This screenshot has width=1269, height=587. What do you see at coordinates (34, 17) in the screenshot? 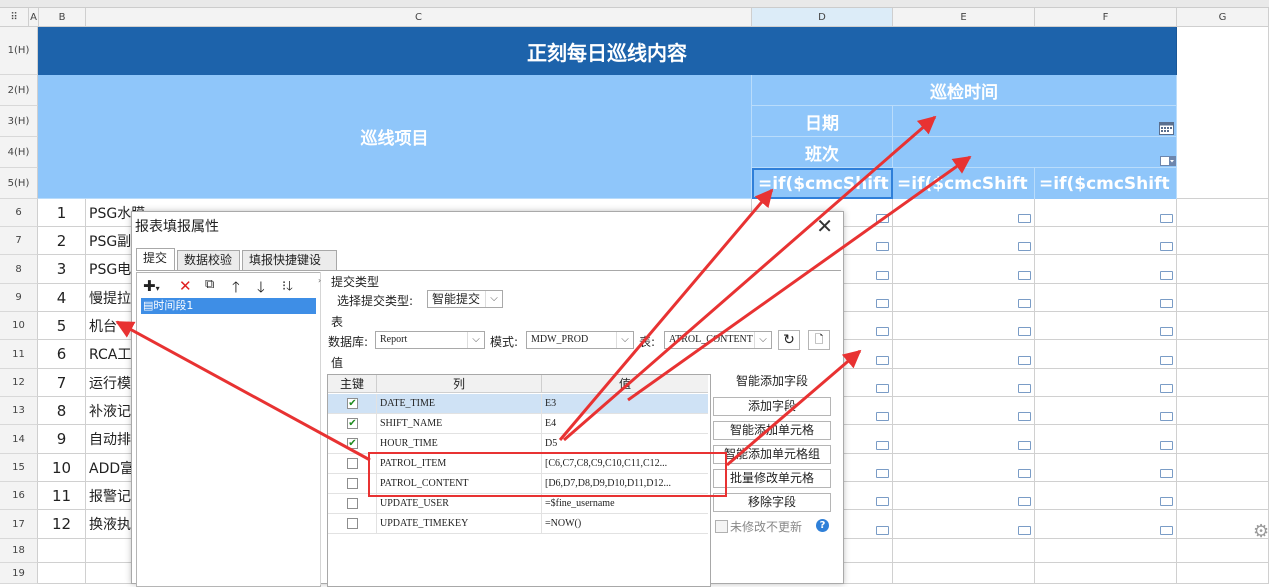
I see `column-header-a: A` at bounding box center [34, 17].